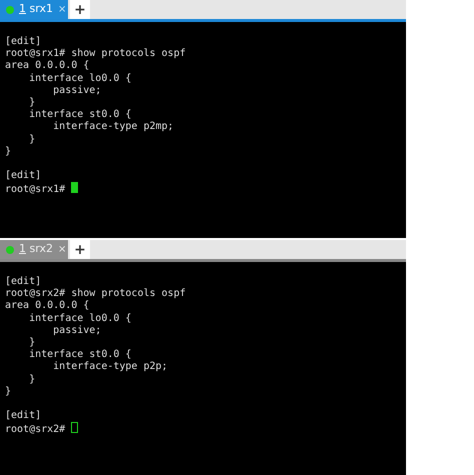 The image size is (474, 475). Describe the element at coordinates (34, 9) in the screenshot. I see `terminal-tab: 1 srx1 ×` at that location.